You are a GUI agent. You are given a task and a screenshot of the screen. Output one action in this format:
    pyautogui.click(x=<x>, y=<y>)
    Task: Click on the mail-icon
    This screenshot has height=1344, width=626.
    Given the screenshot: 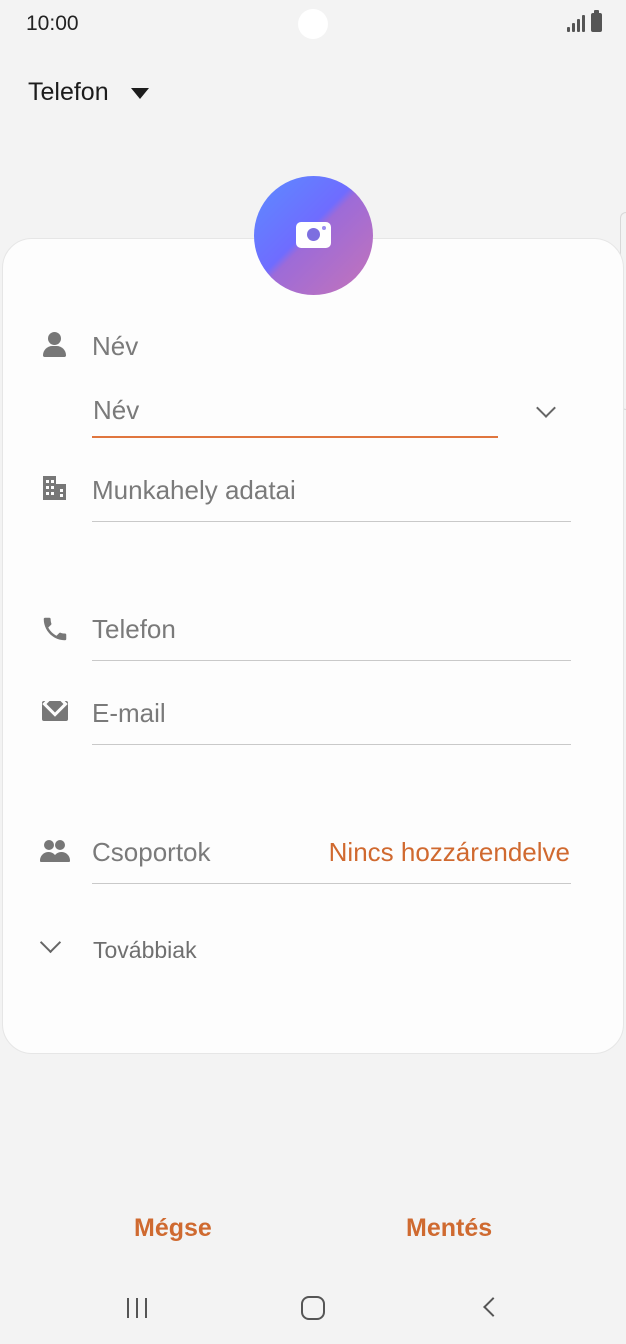 What is the action you would take?
    pyautogui.click(x=55, y=711)
    